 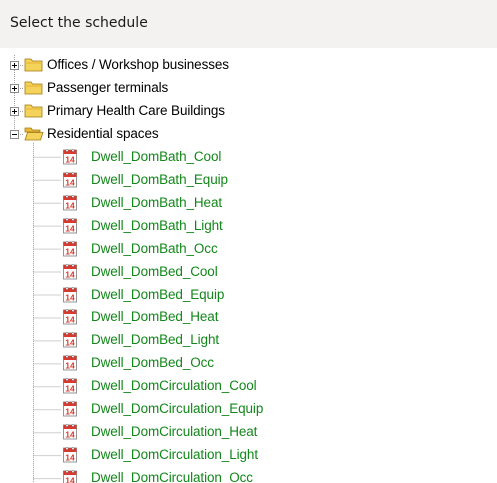 What do you see at coordinates (136, 110) in the screenshot?
I see `tree-folder-label: Primary Health Care Buildings` at bounding box center [136, 110].